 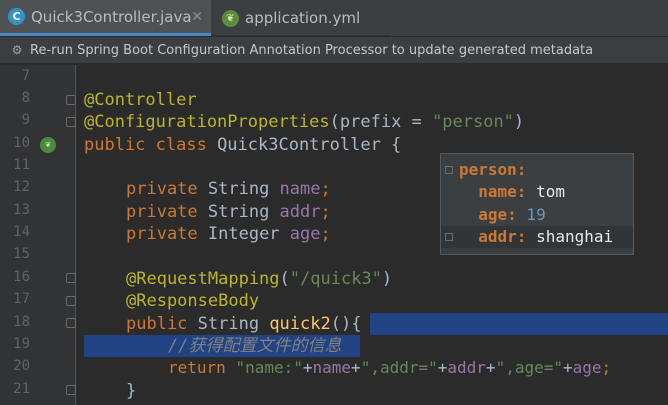 I want to click on close-icon: ✕, so click(x=197, y=17).